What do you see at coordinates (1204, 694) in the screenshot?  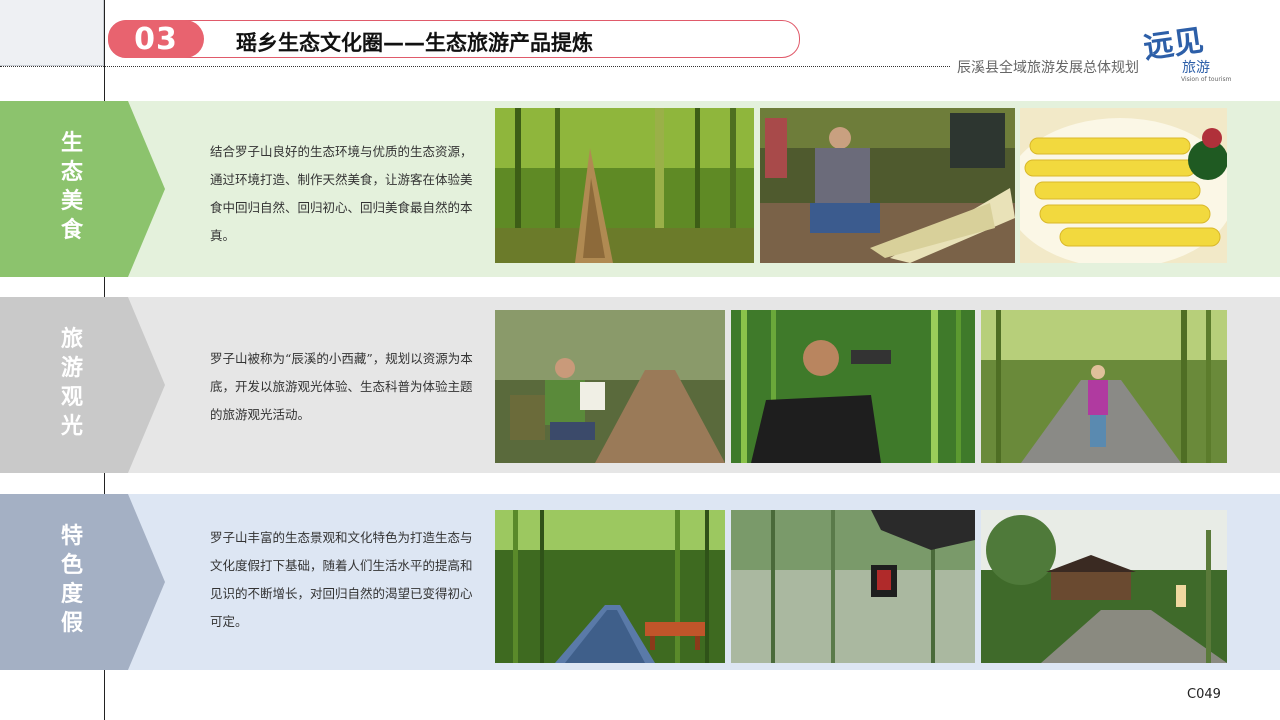 I see `page-number: C049` at bounding box center [1204, 694].